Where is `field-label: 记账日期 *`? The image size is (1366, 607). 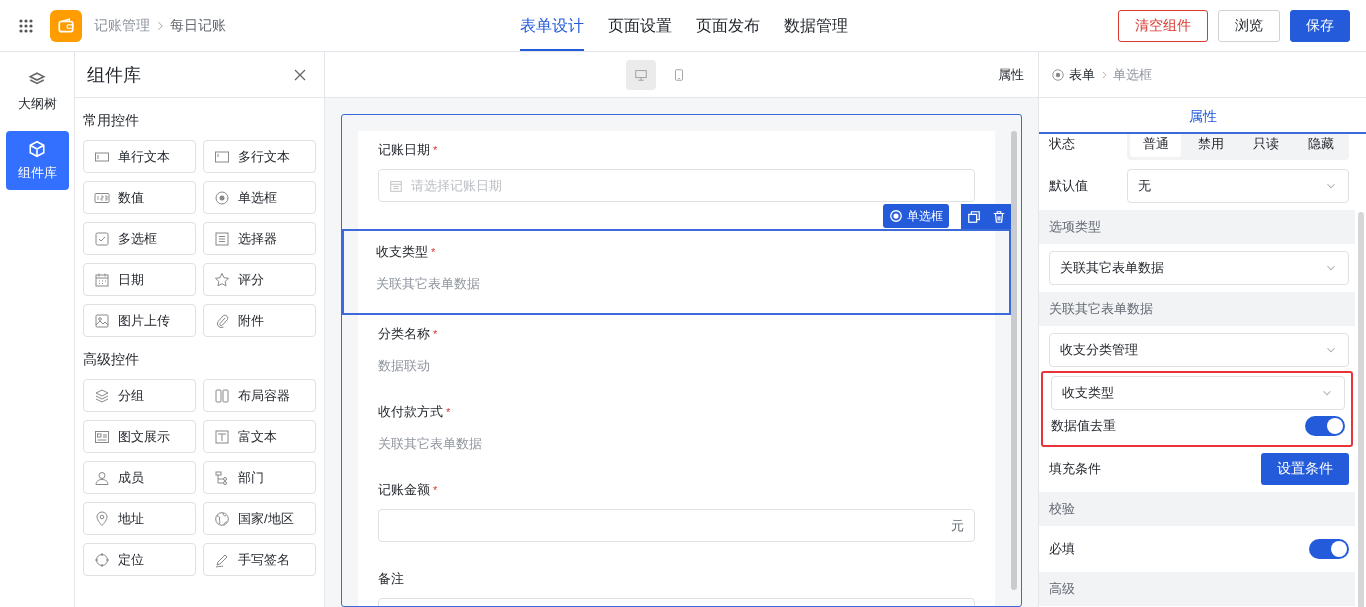
field-label: 记账日期 * is located at coordinates (408, 150).